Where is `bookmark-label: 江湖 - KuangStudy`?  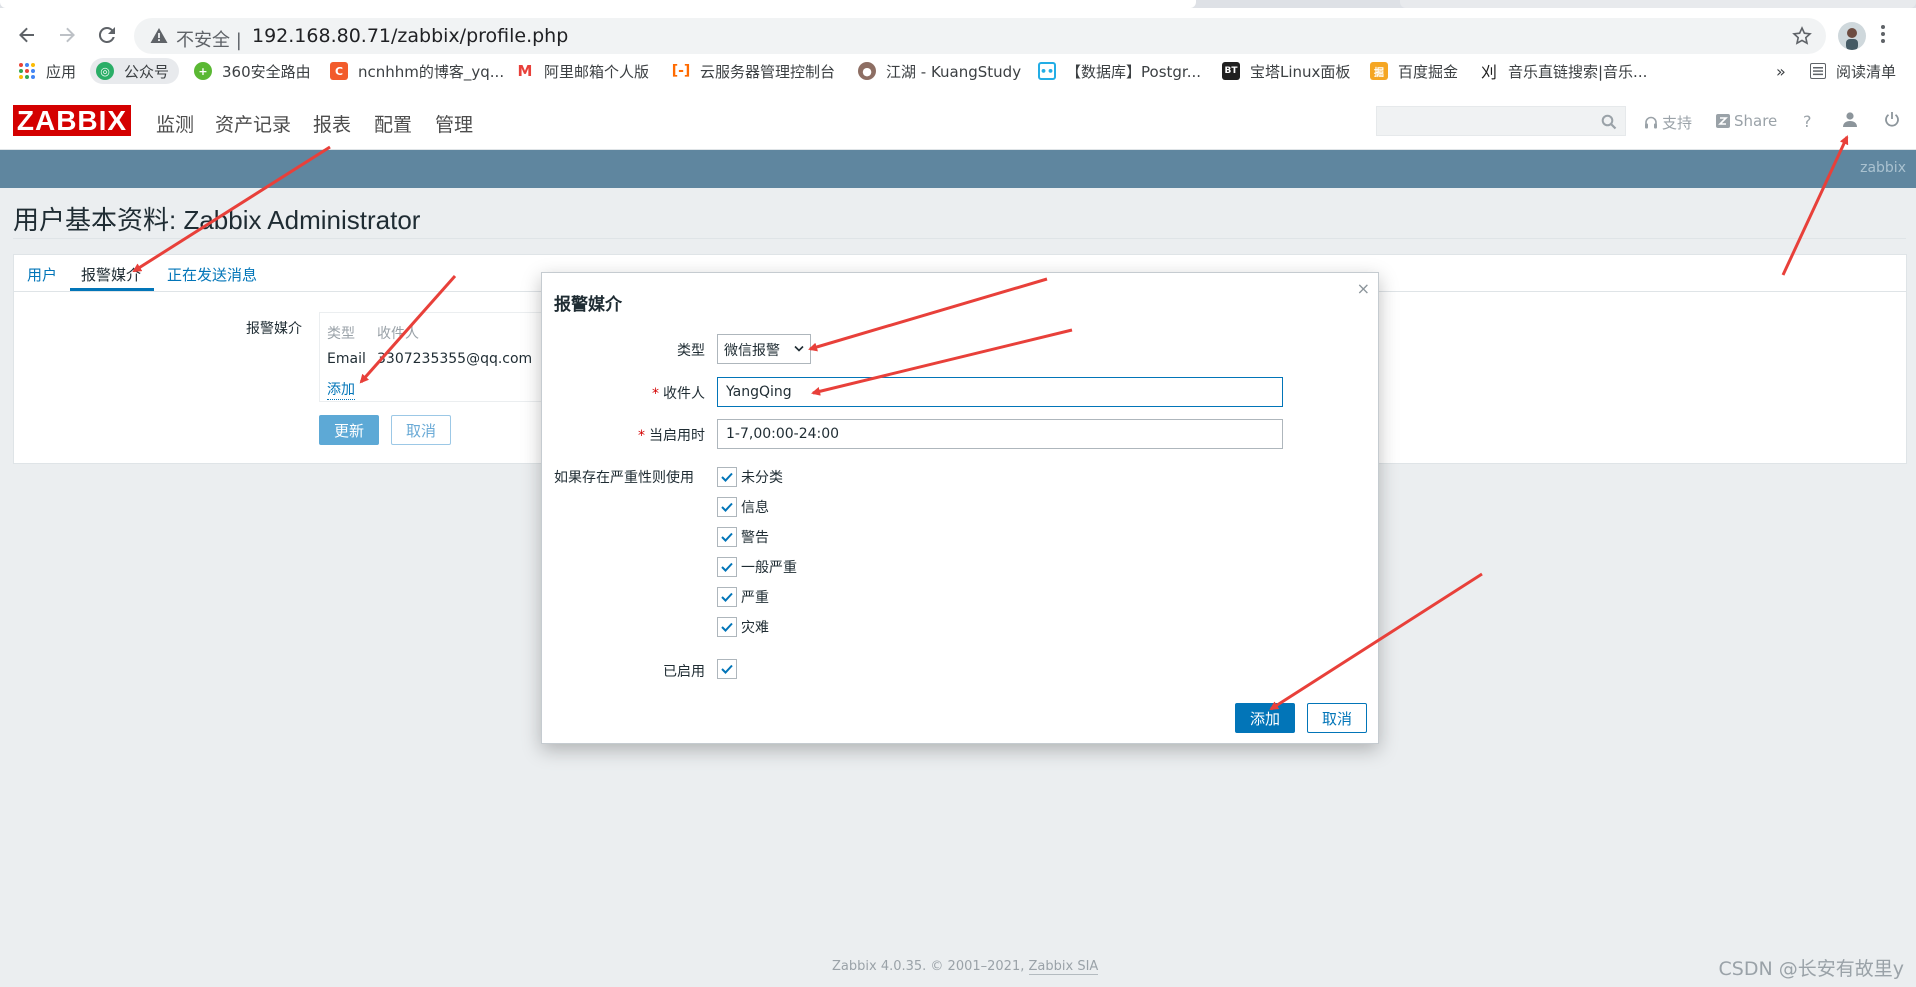 bookmark-label: 江湖 - KuangStudy is located at coordinates (954, 71).